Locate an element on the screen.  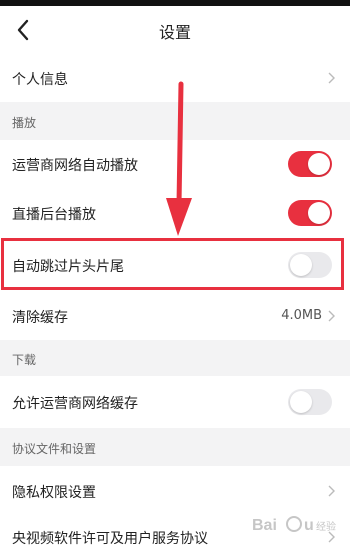
section-title: 播放 is located at coordinates (24, 123).